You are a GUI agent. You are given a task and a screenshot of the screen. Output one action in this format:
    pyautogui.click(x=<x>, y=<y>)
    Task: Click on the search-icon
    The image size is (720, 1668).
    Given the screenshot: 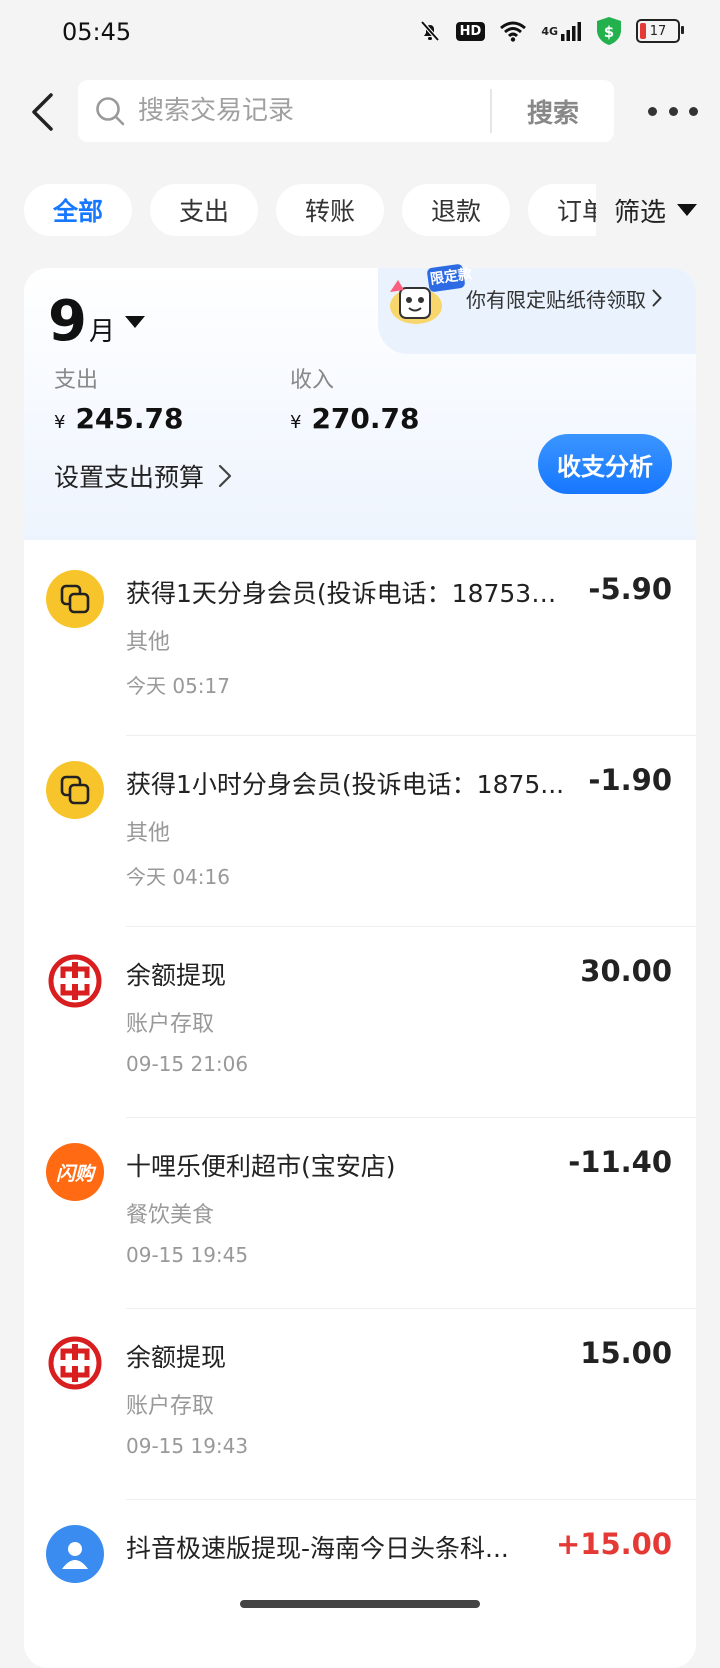 What is the action you would take?
    pyautogui.click(x=110, y=111)
    